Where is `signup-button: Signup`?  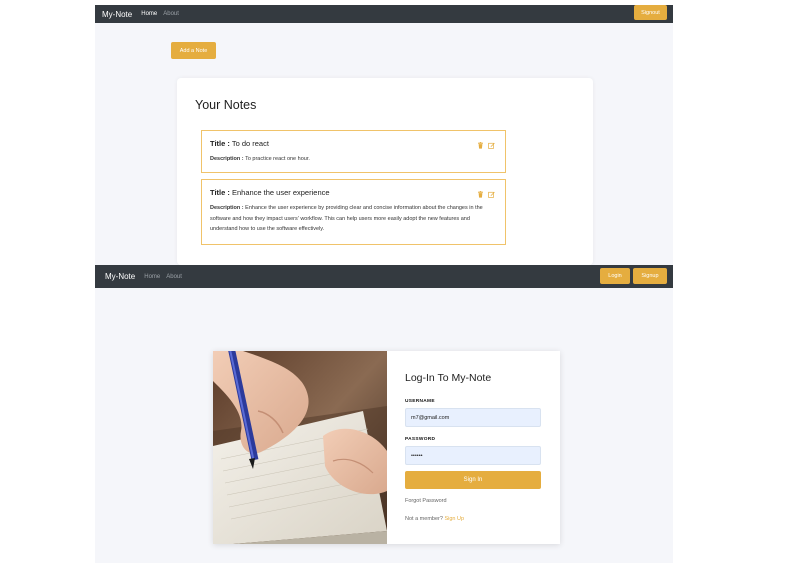
signup-button: Signup is located at coordinates (650, 276).